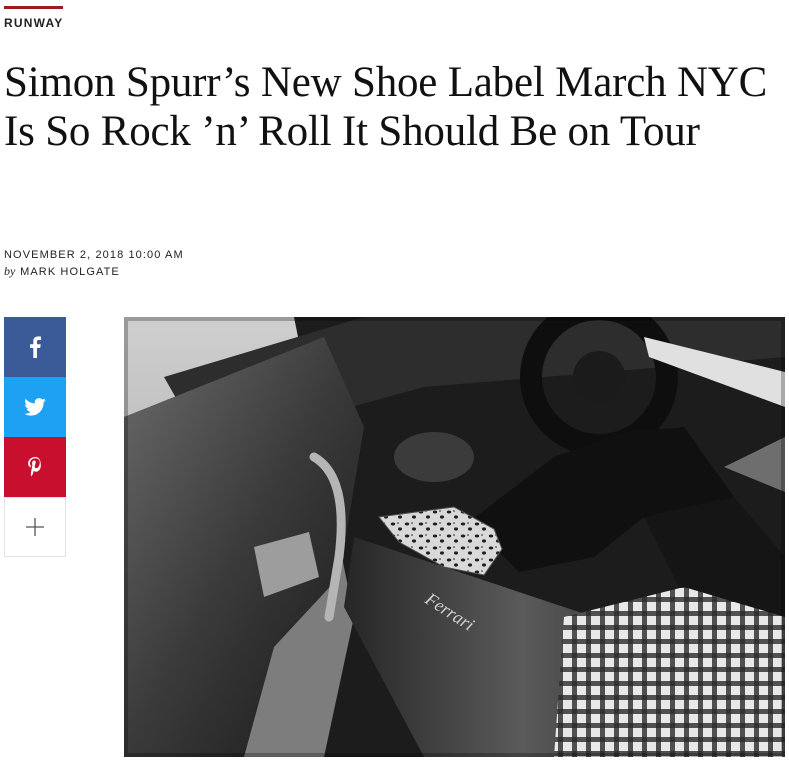 Image resolution: width=789 pixels, height=765 pixels. I want to click on more-share-button, so click(35, 527).